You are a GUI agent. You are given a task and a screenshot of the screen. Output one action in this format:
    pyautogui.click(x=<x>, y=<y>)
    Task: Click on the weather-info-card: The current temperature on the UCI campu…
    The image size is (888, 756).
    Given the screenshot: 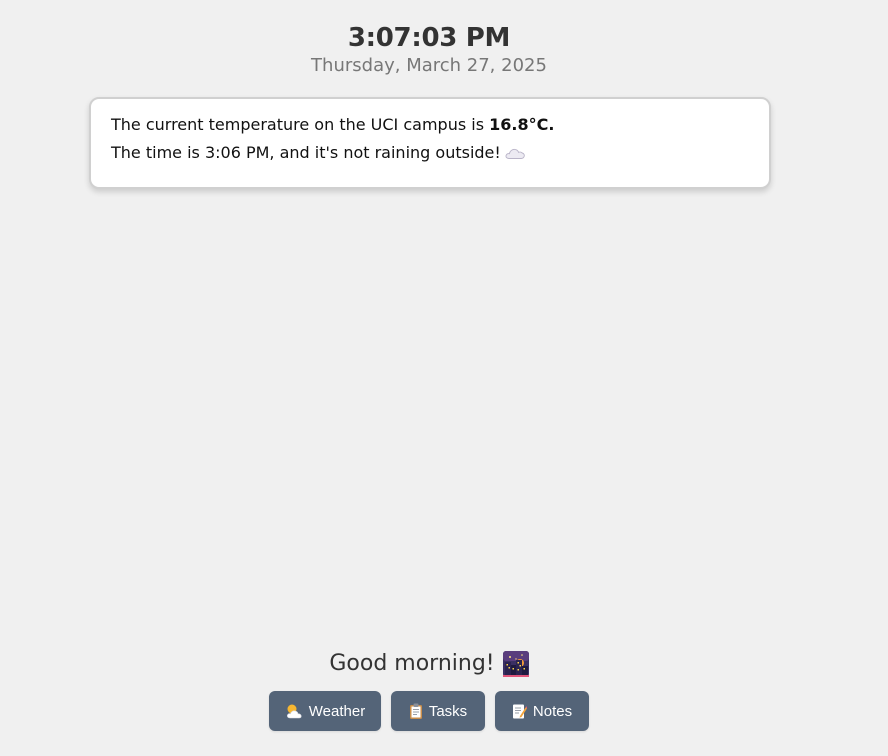 What is the action you would take?
    pyautogui.click(x=430, y=143)
    